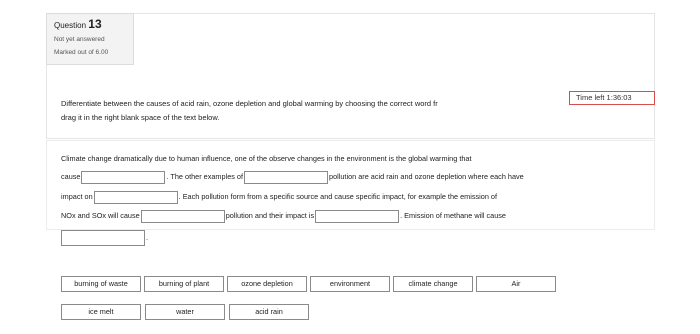 The width and height of the screenshot is (700, 334). Describe the element at coordinates (184, 284) in the screenshot. I see `drag-word-burning-of-plant: burning of plant` at that location.